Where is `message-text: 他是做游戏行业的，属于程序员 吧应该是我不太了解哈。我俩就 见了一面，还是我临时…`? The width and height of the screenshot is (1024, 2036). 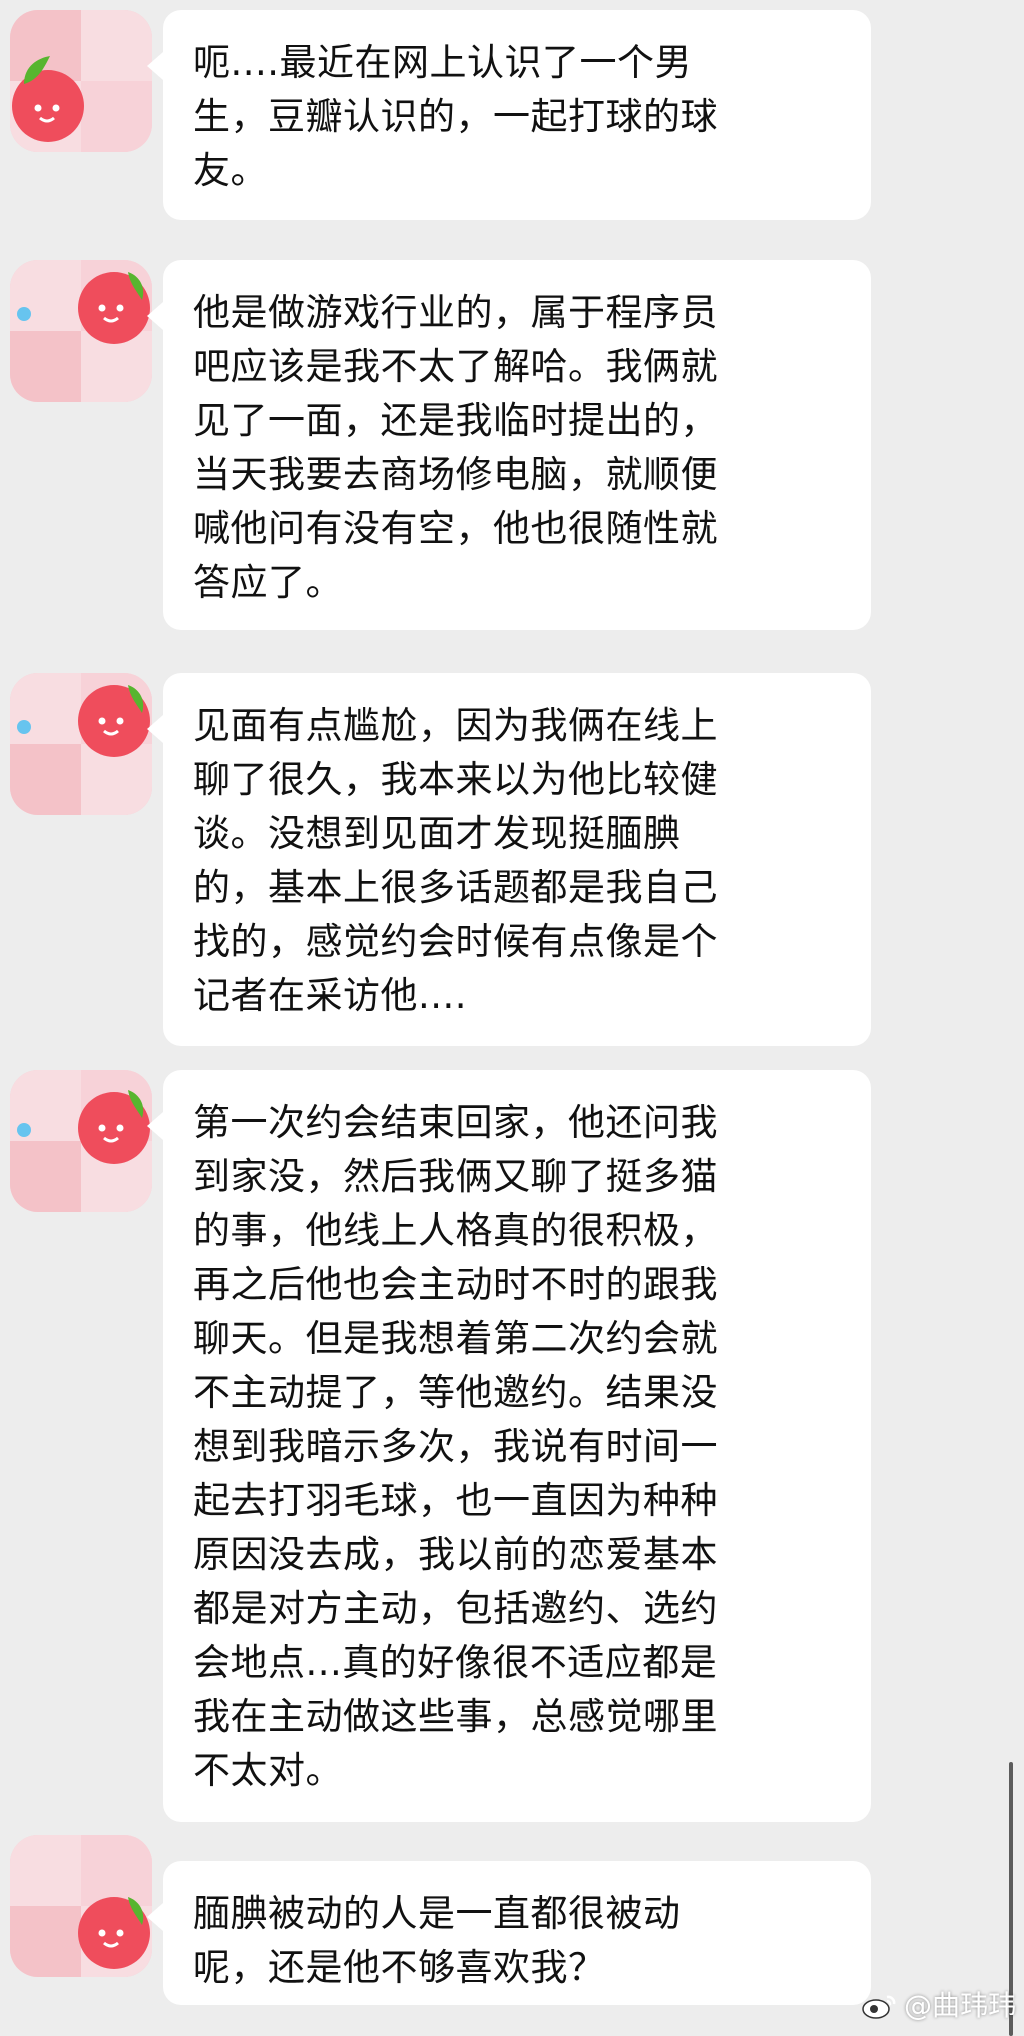 message-text: 他是做游戏行业的，属于程序员 吧应该是我不太了解哈。我俩就 见了一面，还是我临时… is located at coordinates (455, 447).